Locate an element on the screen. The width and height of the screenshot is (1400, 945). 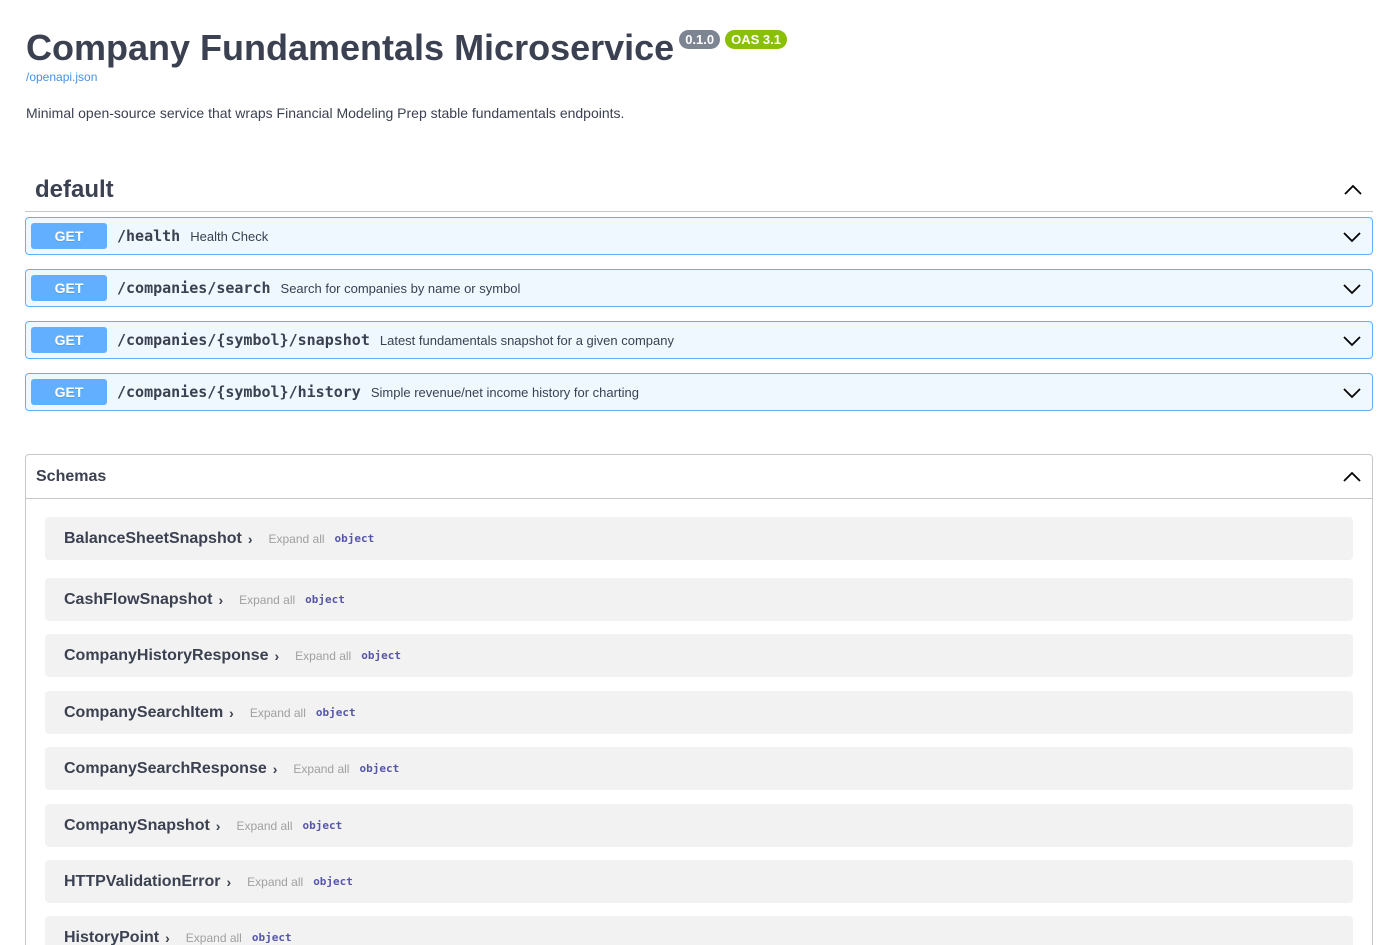
schema-name: BalanceSheetSnapshot is located at coordinates (153, 538).